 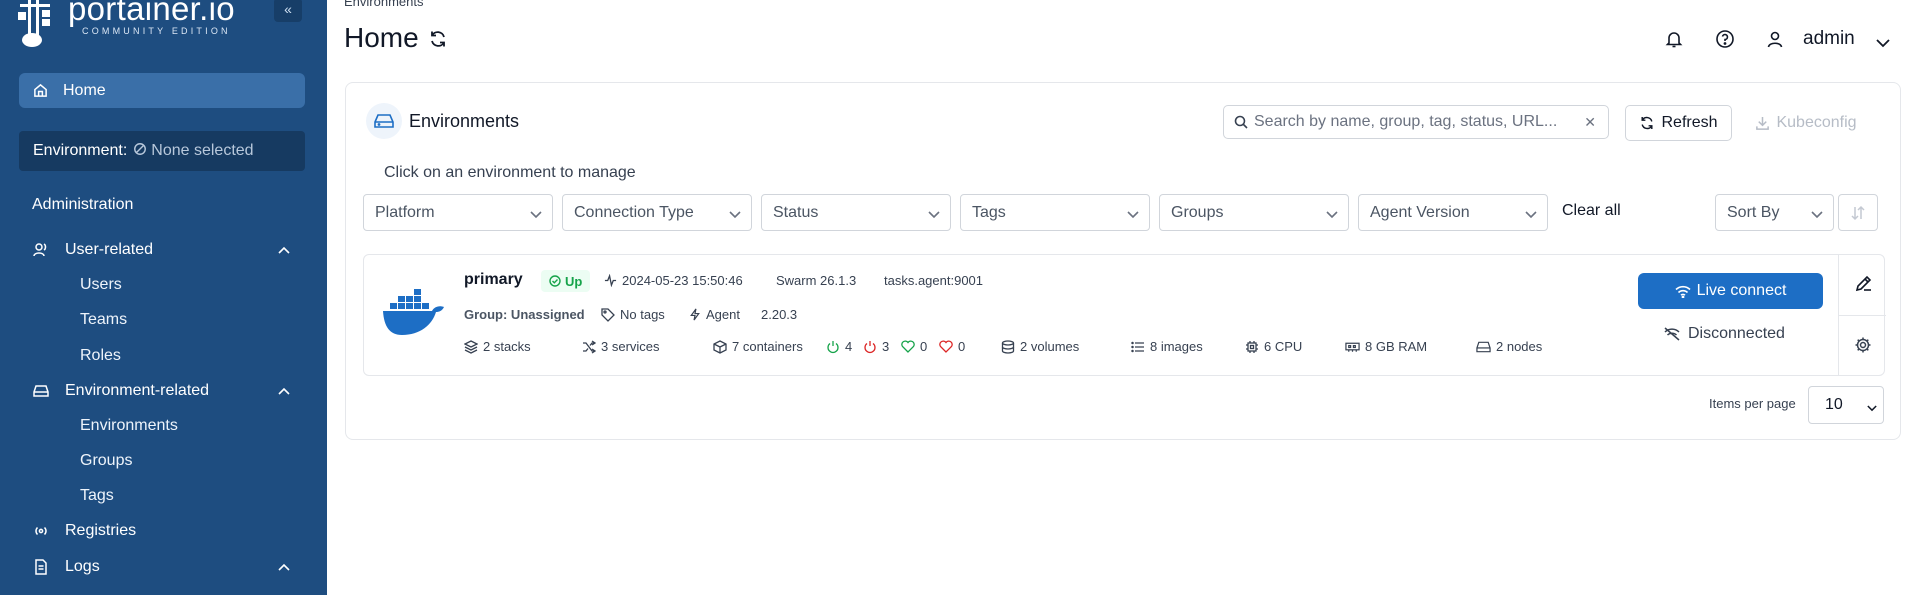 What do you see at coordinates (657, 212) in the screenshot?
I see `connection-type-filter: Connection Type` at bounding box center [657, 212].